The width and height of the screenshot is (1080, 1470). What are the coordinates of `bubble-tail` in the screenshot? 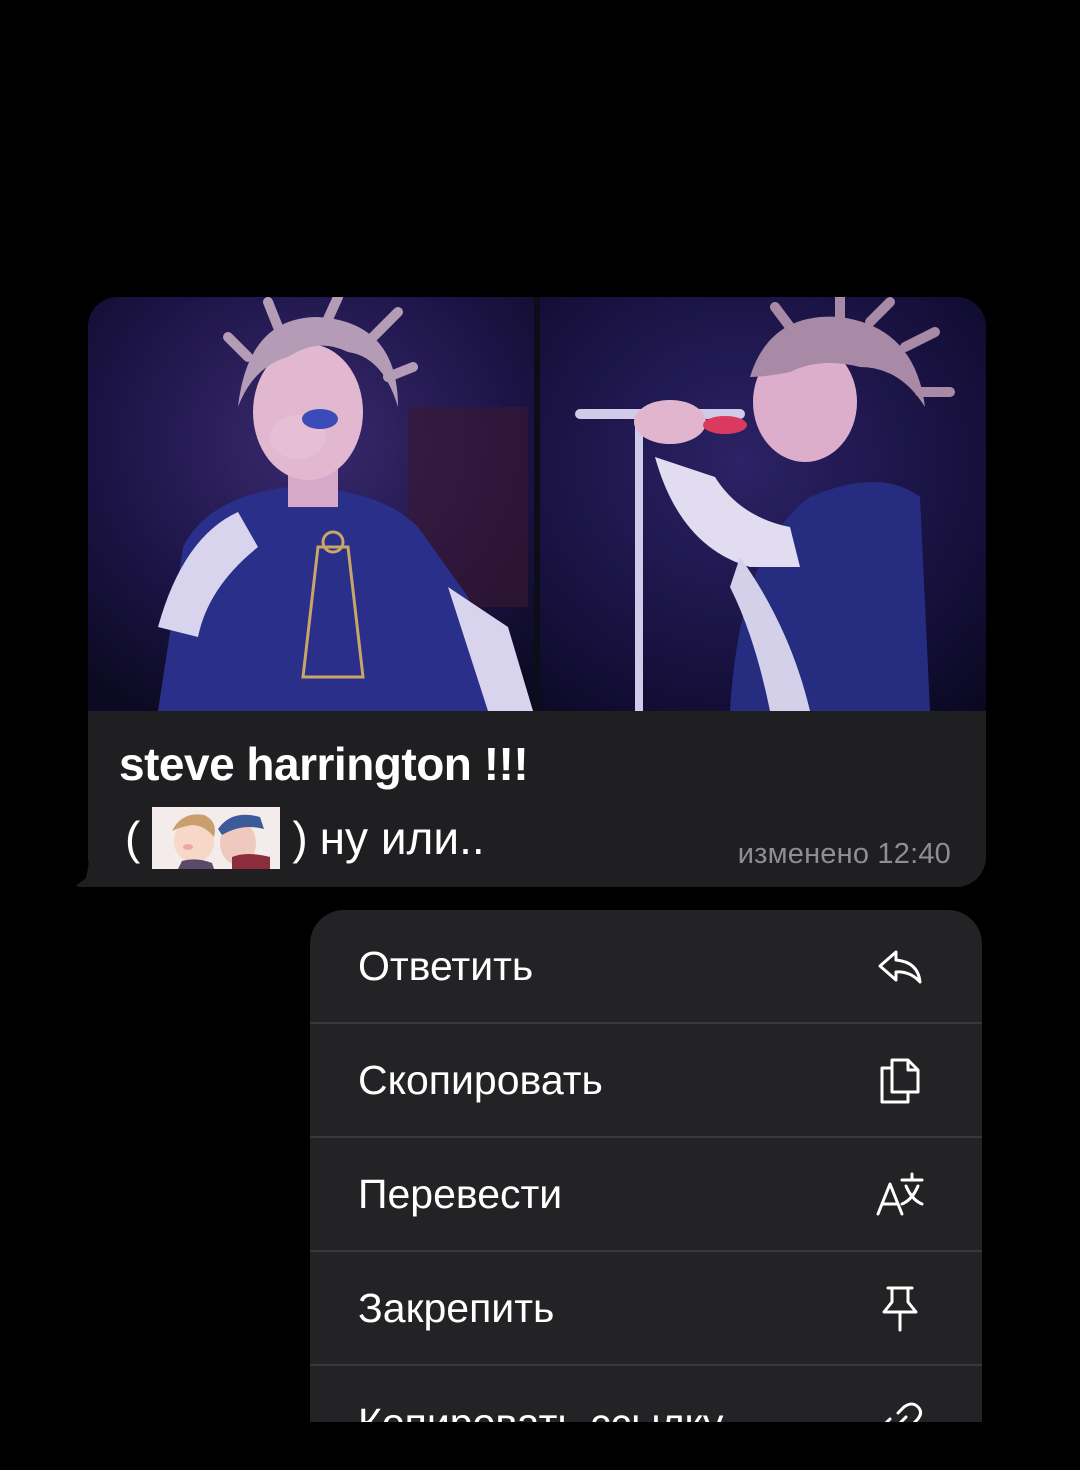 It's located at (94, 872).